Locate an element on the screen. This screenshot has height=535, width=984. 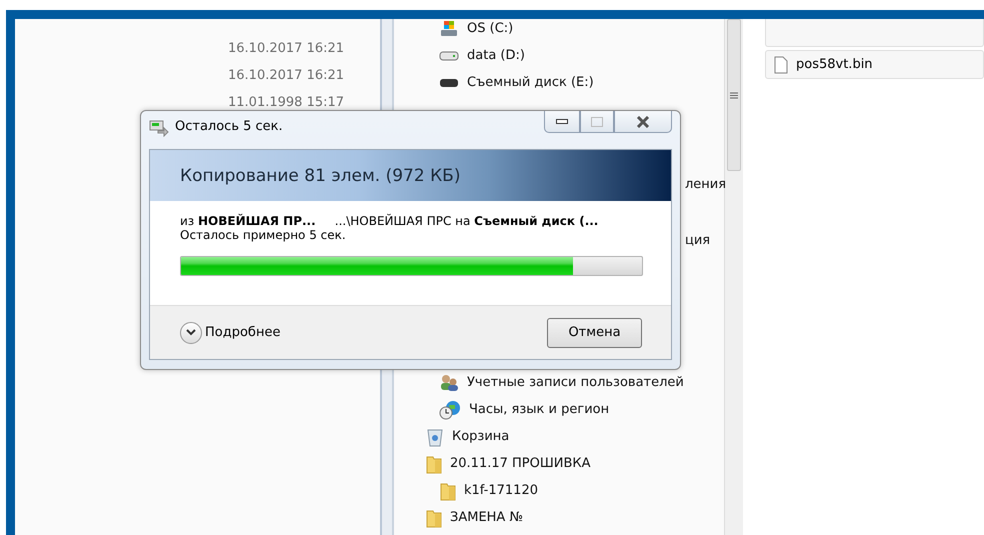
nav-item-text: ления is located at coordinates (704, 185).